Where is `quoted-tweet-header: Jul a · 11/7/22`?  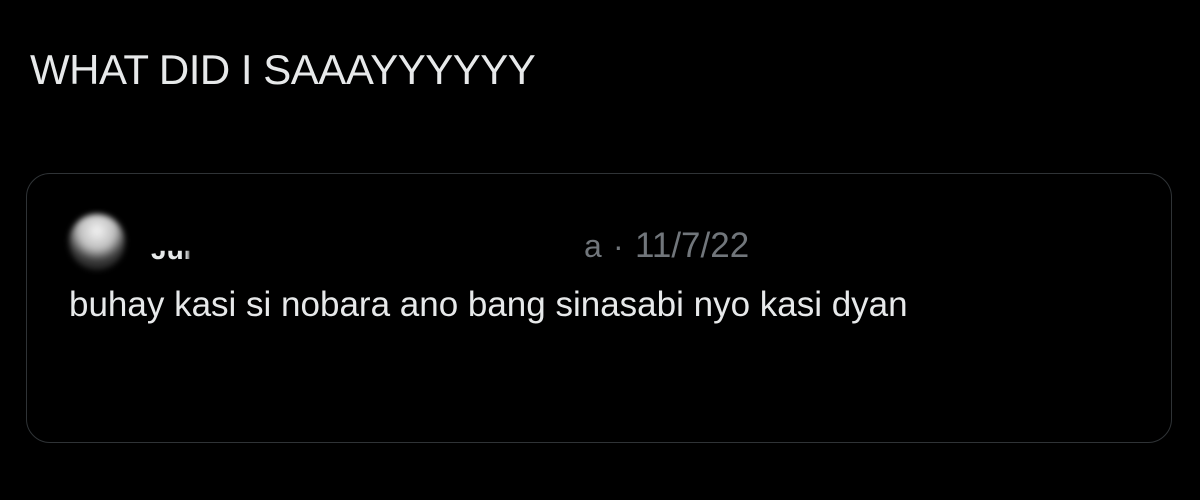
quoted-tweet-header: Jul a · 11/7/22 is located at coordinates (449, 242).